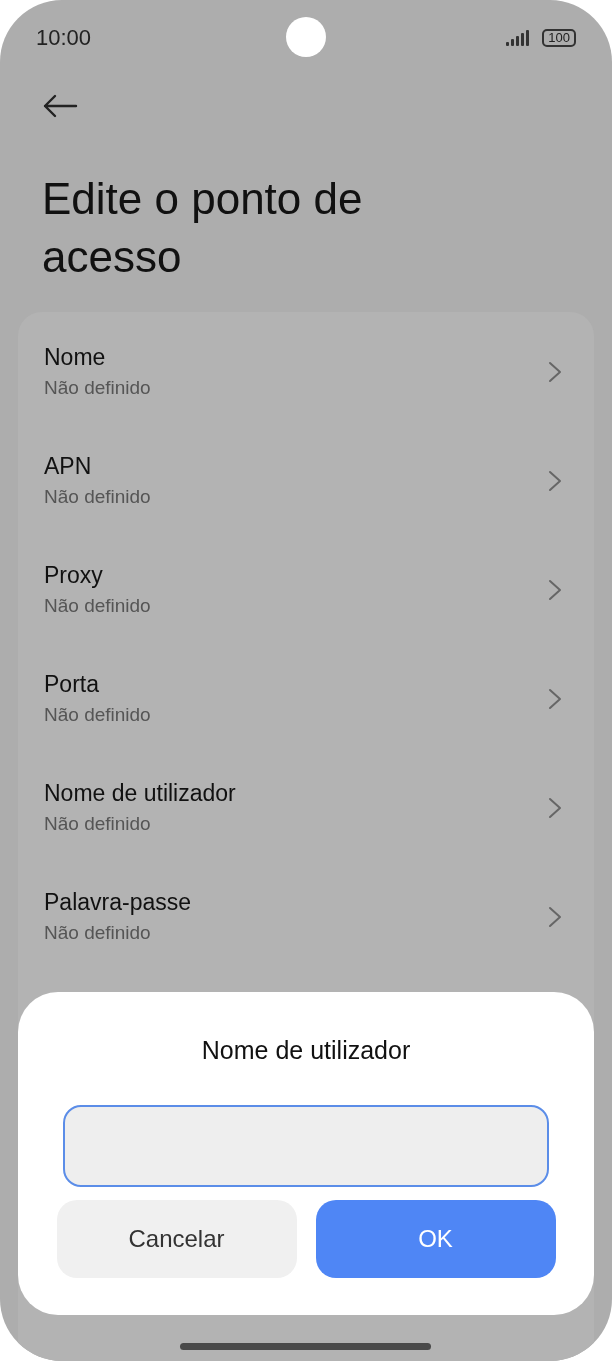  What do you see at coordinates (140, 793) in the screenshot?
I see `setting-label: Nome de utilizador` at bounding box center [140, 793].